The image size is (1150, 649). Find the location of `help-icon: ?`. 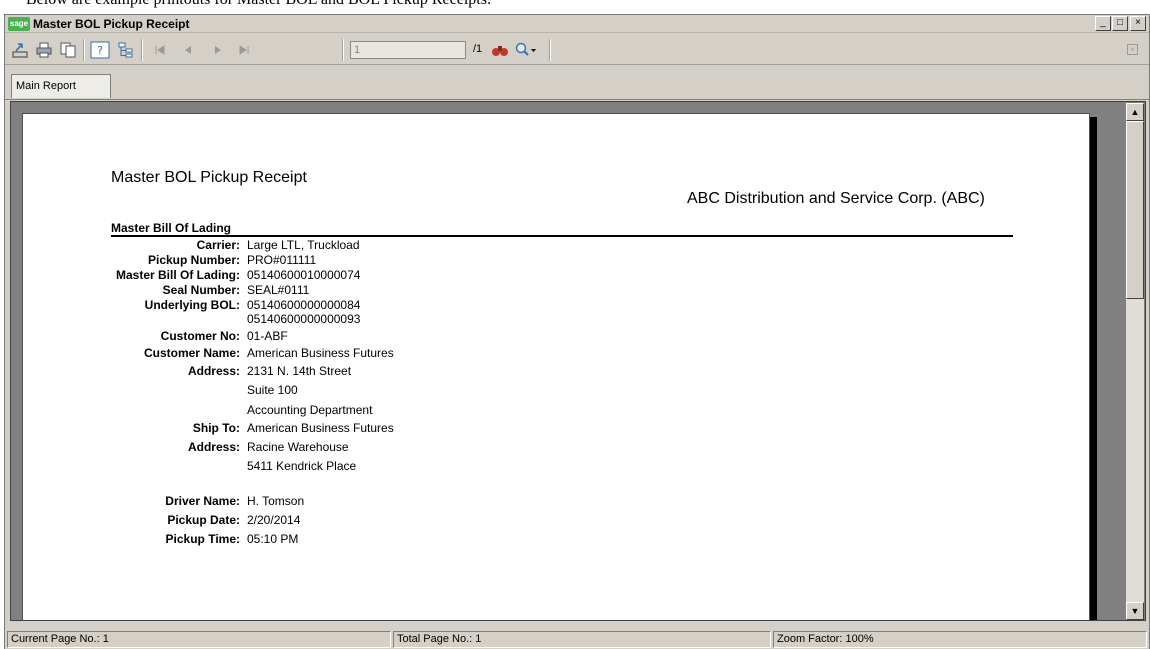

help-icon: ? is located at coordinates (100, 50).